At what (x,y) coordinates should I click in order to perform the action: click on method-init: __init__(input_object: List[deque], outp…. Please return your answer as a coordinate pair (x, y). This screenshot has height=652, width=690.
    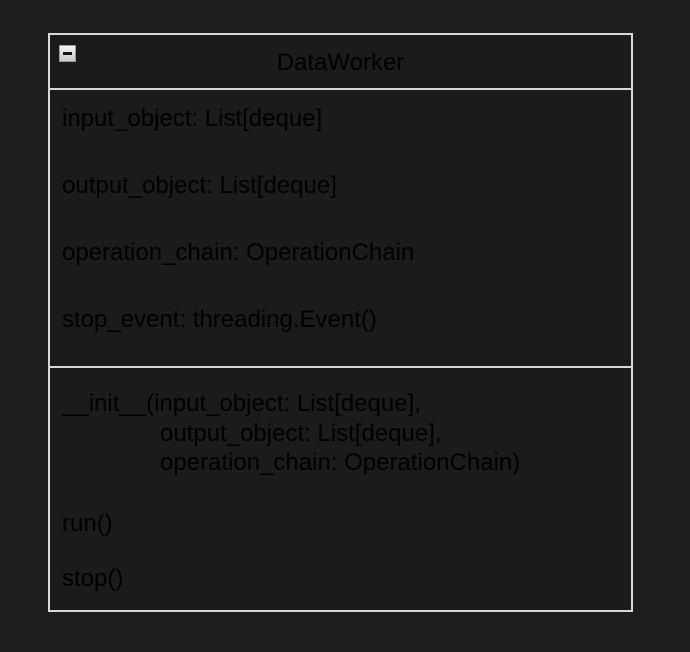
    Looking at the image, I should click on (291, 433).